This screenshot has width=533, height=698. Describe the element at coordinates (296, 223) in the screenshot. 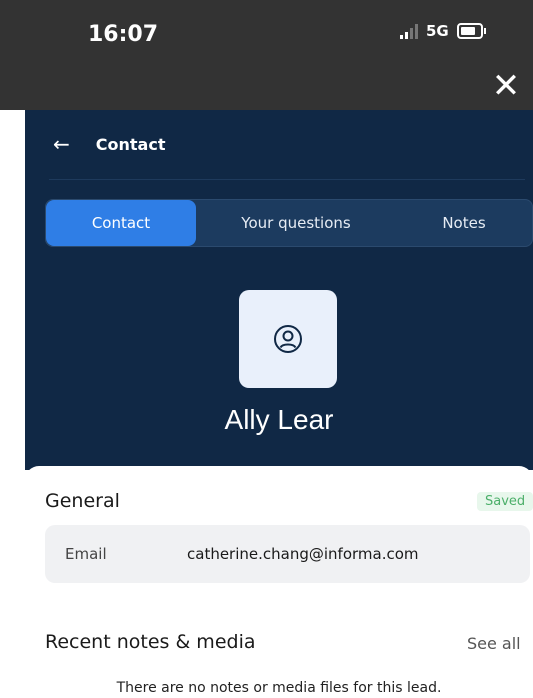

I see `tab-your-questions: Your questions` at that location.